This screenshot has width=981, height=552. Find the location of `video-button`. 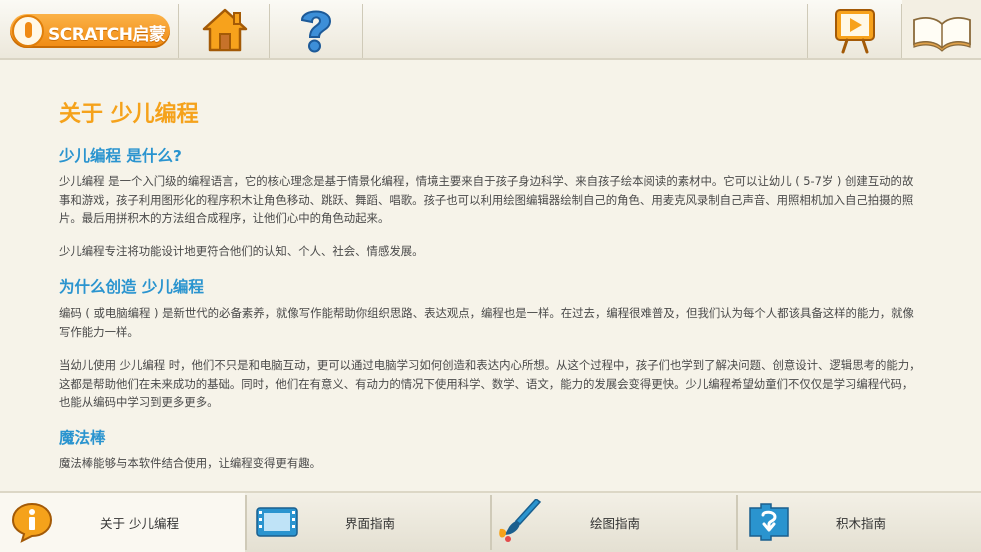

video-button is located at coordinates (854, 29).